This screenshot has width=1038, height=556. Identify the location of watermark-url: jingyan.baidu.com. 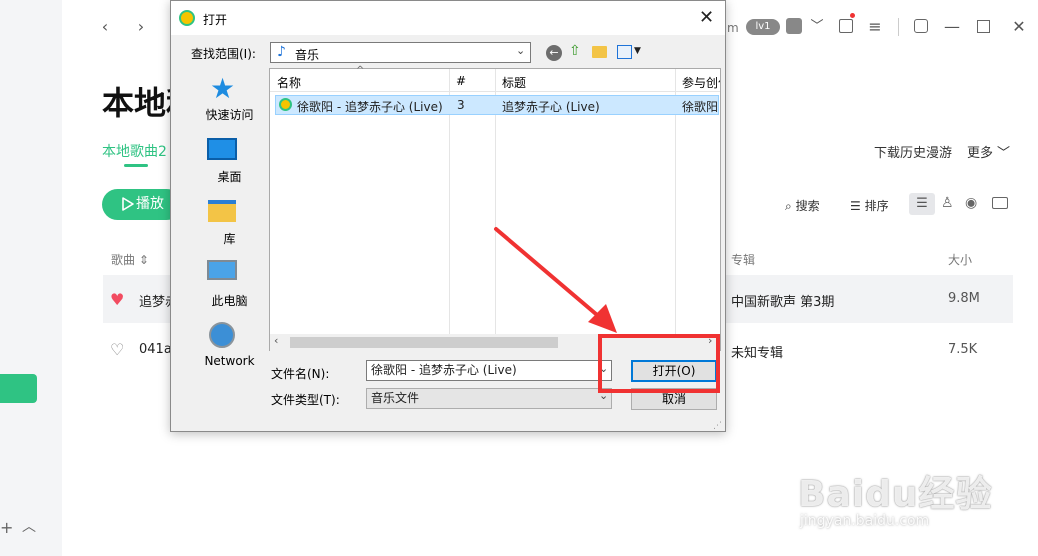
(865, 521).